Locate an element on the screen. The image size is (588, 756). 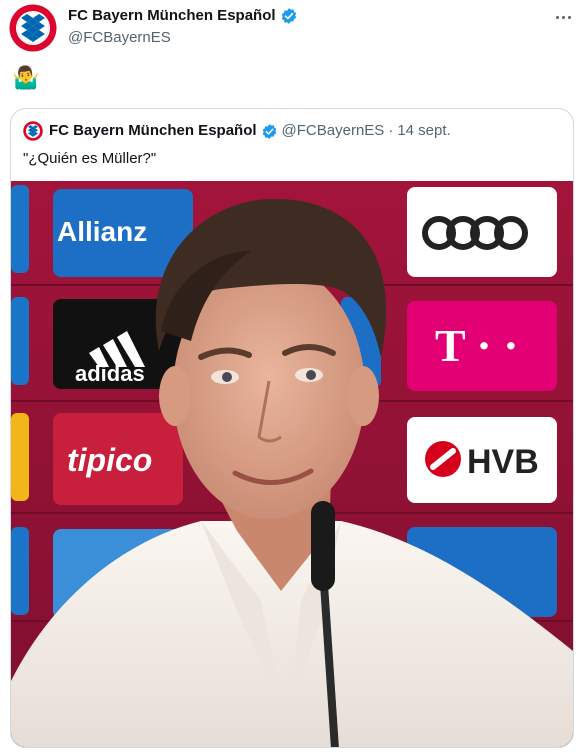
author-name-row: FC Bayern München Español is located at coordinates (183, 16).